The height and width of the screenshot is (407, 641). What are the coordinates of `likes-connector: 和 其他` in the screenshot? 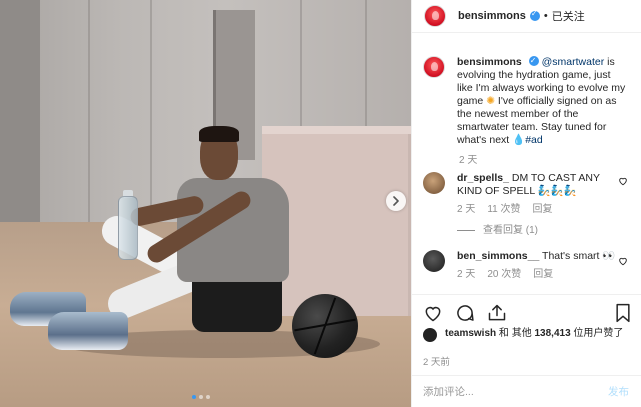 It's located at (515, 333).